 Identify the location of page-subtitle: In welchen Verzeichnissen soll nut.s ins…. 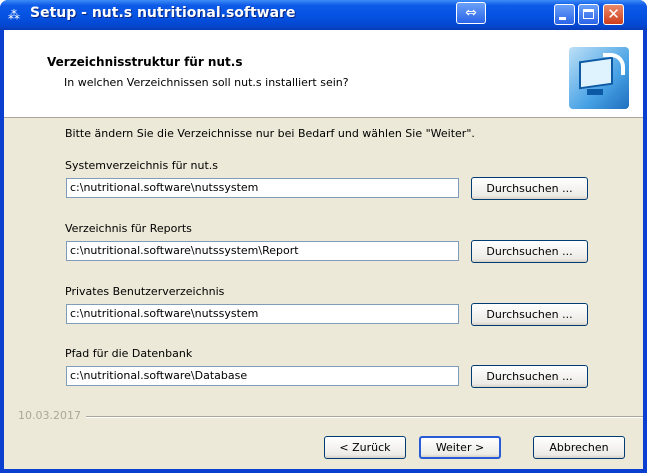
(206, 82).